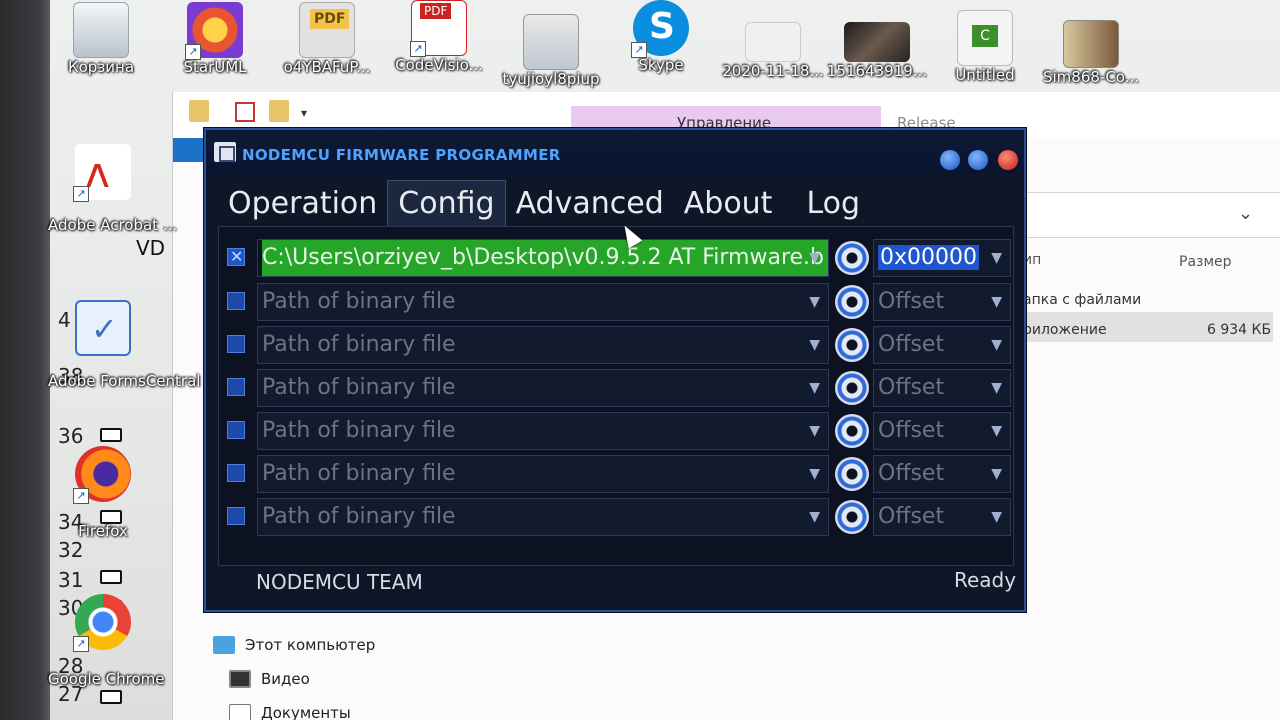  I want to click on file-row-size: 6 934 КБ, so click(1239, 330).